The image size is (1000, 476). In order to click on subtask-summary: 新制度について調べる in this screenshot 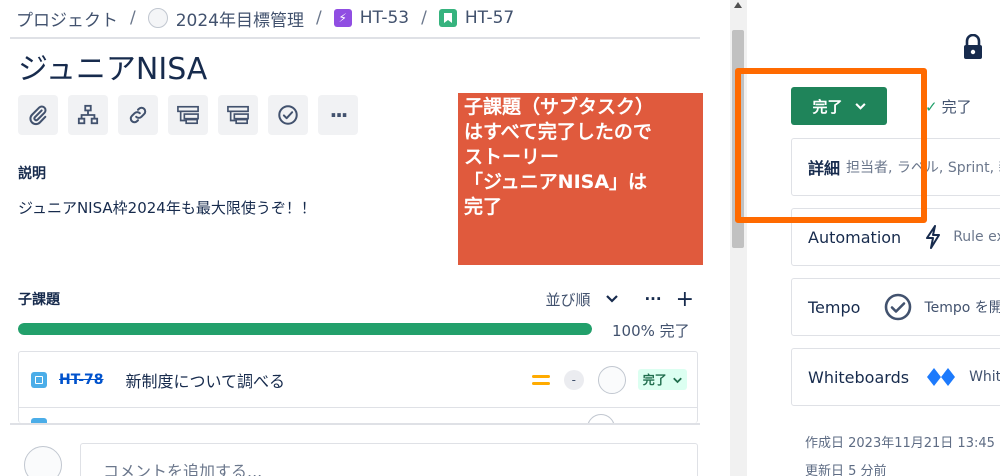, I will do `click(206, 380)`.